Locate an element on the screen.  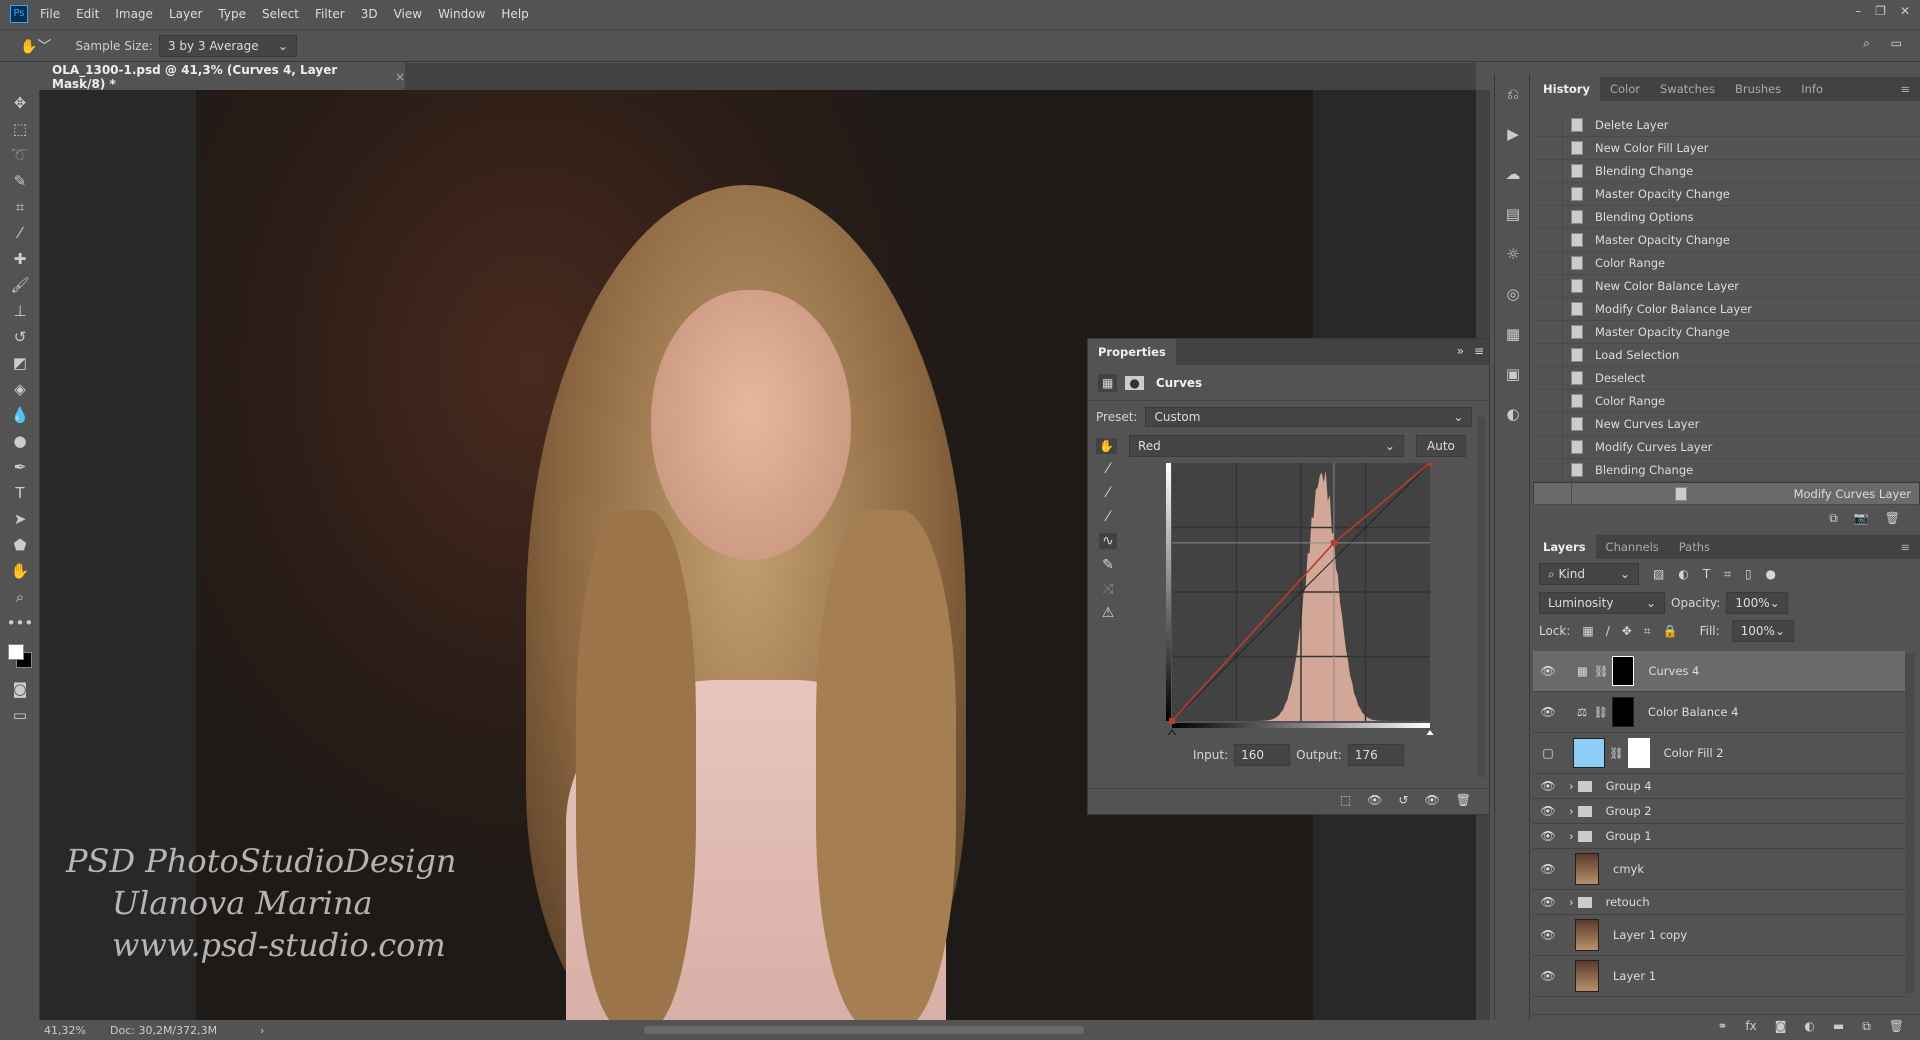
curves-adjustment-icon: ▦ is located at coordinates (1108, 382).